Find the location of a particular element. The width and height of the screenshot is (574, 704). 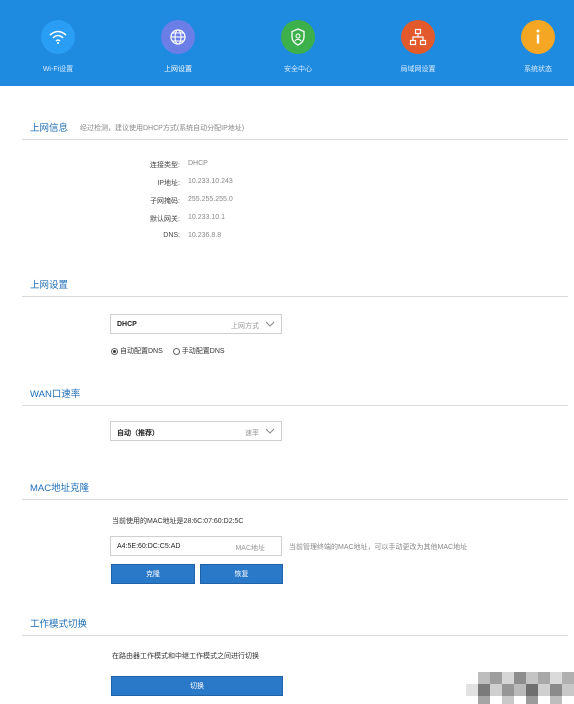

input-value: A4:5E:60:DC:C5:AD is located at coordinates (149, 546).